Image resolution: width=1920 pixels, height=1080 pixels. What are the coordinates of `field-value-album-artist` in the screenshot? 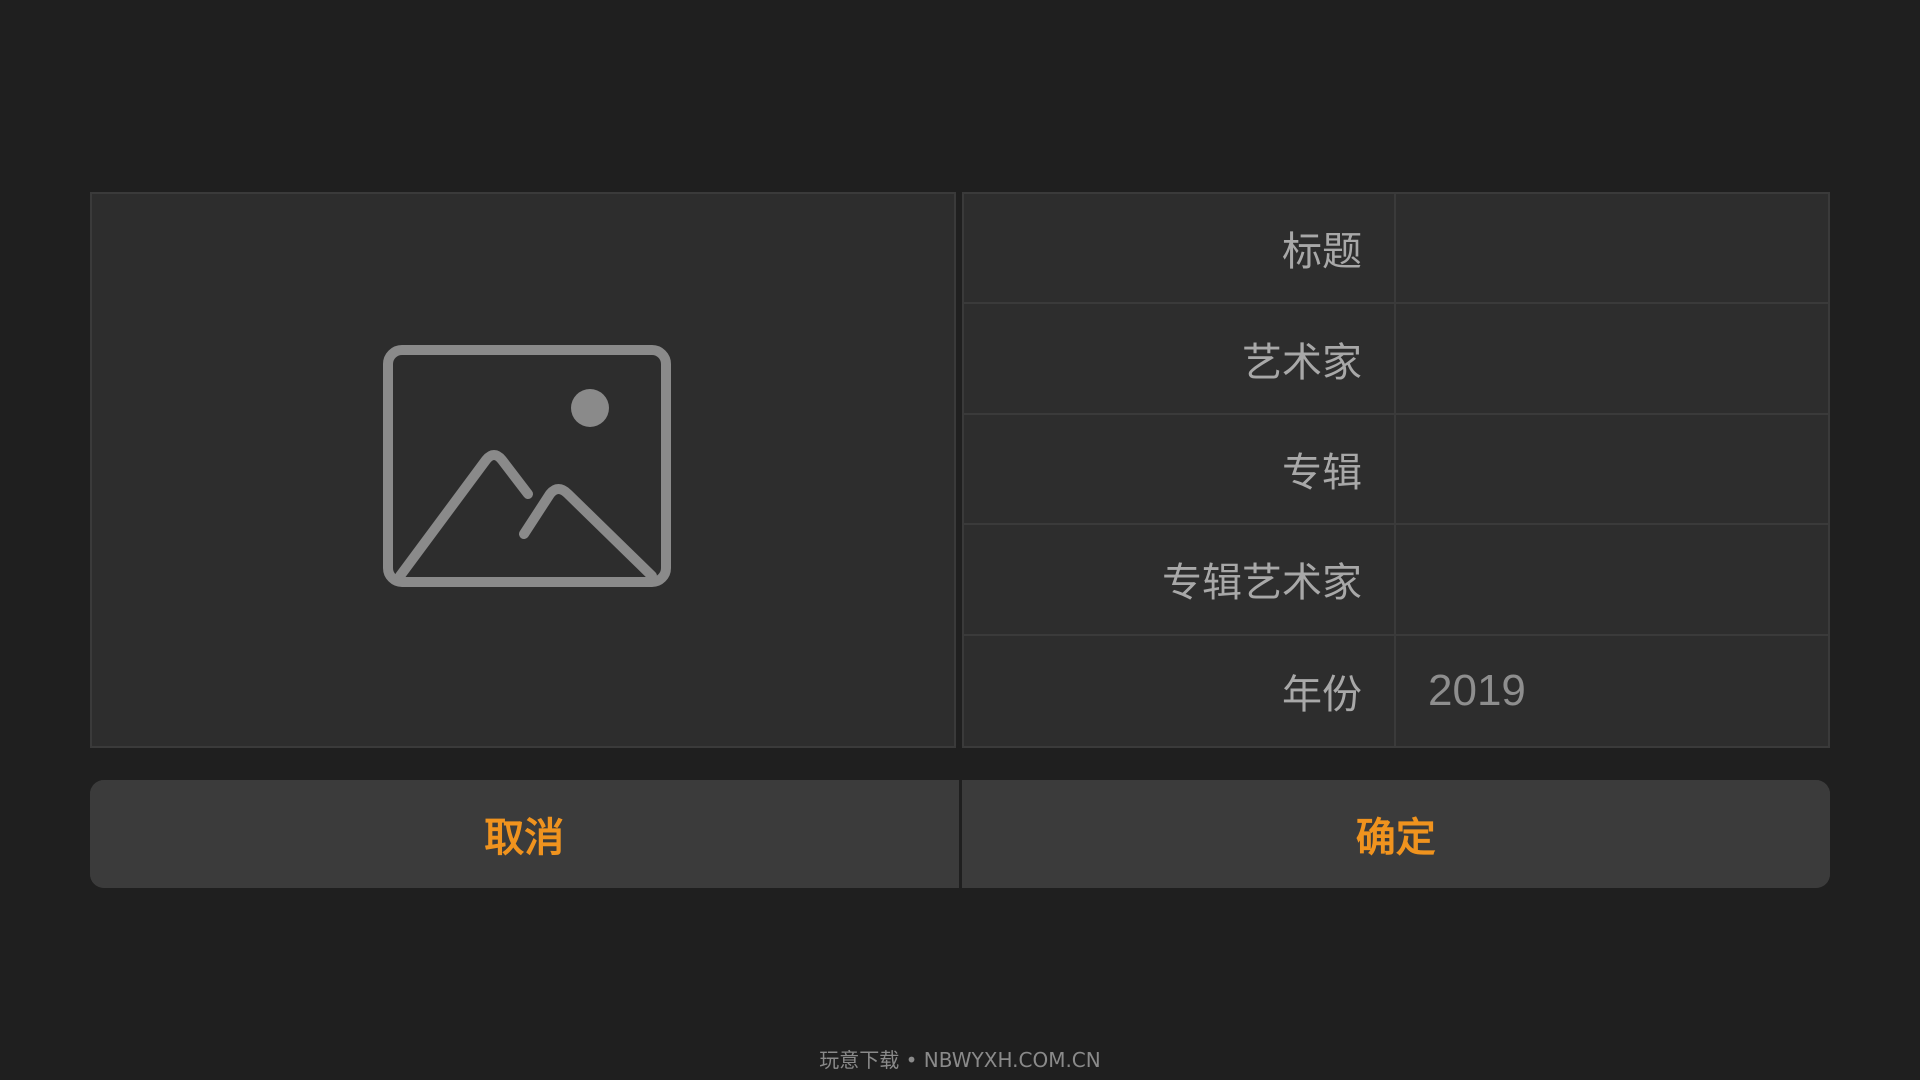 It's located at (1612, 579).